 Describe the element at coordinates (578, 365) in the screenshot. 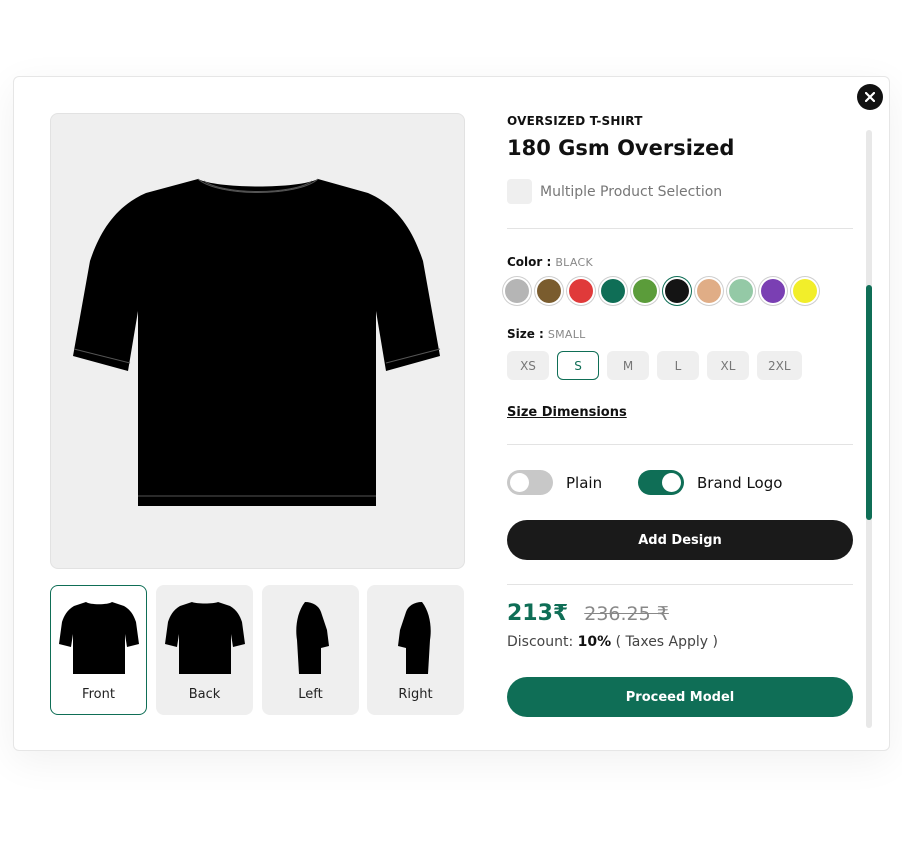

I see `size-option-s: S` at that location.